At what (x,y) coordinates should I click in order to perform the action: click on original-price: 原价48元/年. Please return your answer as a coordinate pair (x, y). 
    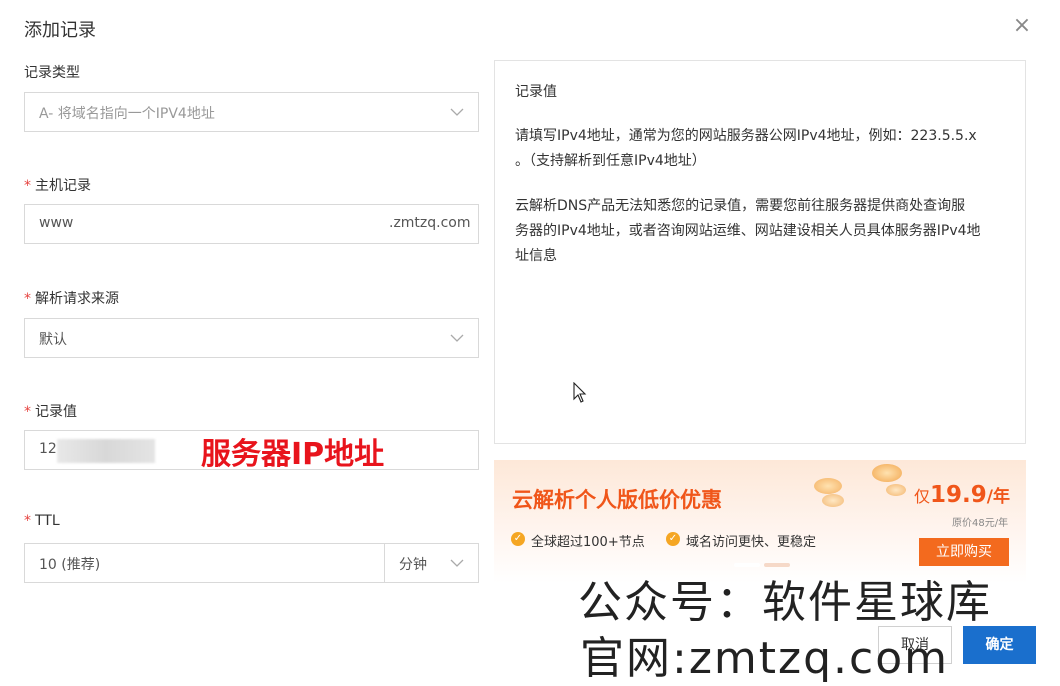
    Looking at the image, I should click on (980, 523).